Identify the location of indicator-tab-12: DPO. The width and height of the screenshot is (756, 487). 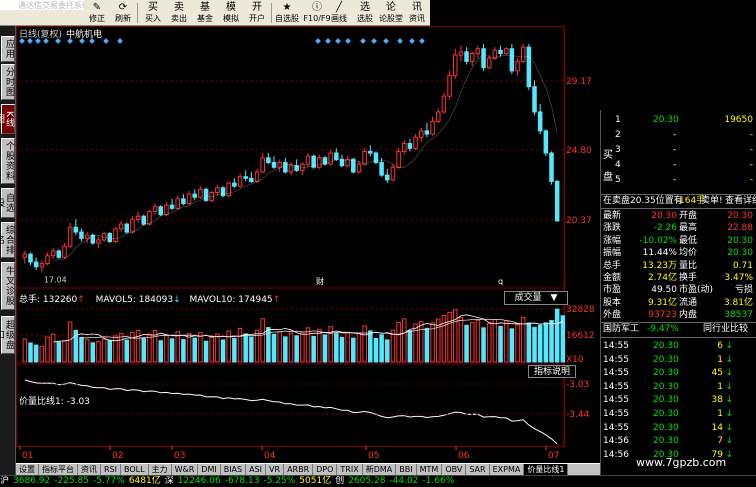
(325, 469).